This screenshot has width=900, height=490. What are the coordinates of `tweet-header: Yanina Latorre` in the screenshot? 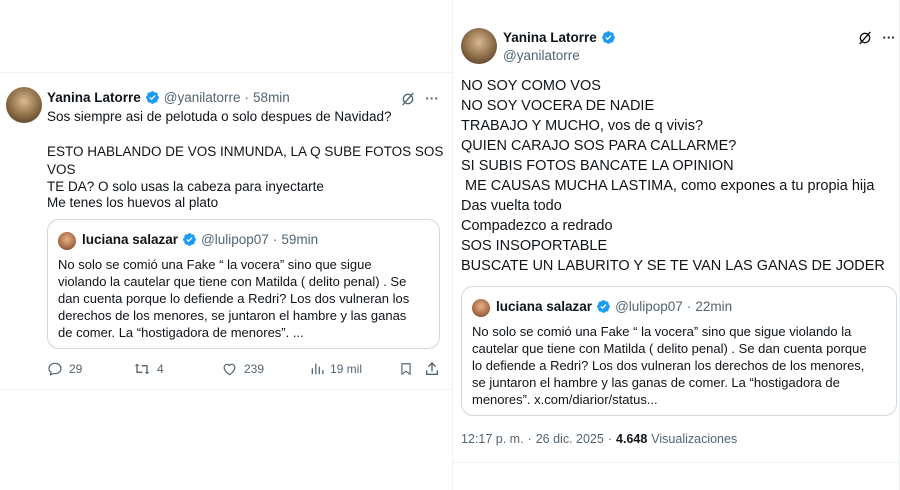 It's located at (559, 37).